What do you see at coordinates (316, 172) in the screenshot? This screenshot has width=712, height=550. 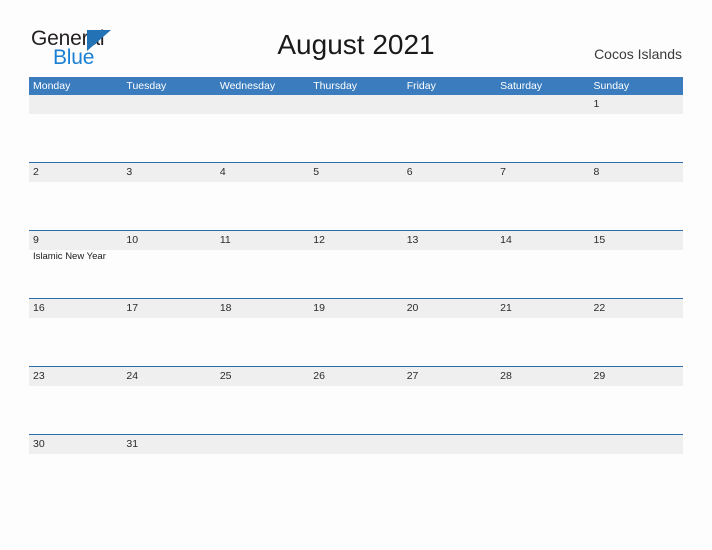 I see `day-number: 5` at bounding box center [316, 172].